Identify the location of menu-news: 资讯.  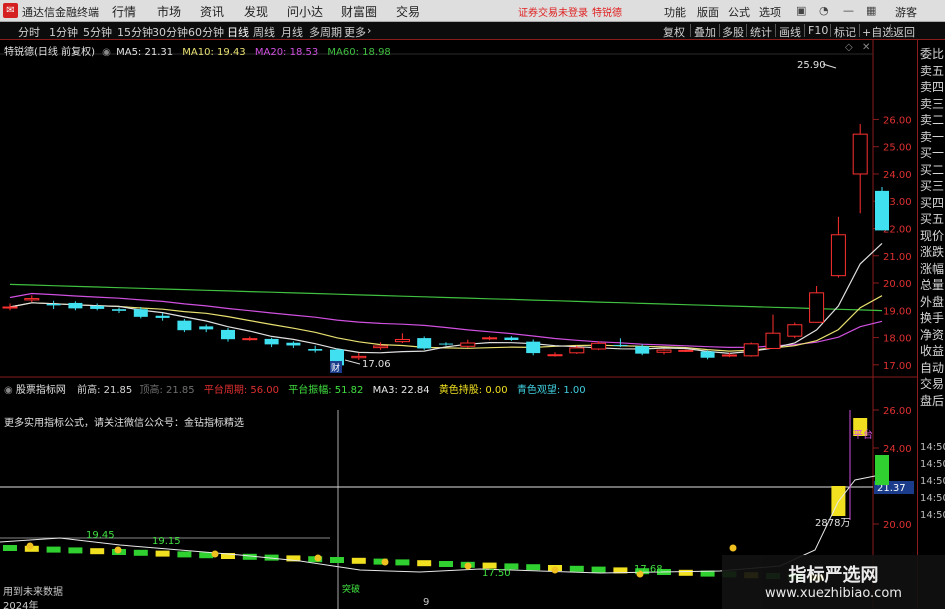
(212, 11).